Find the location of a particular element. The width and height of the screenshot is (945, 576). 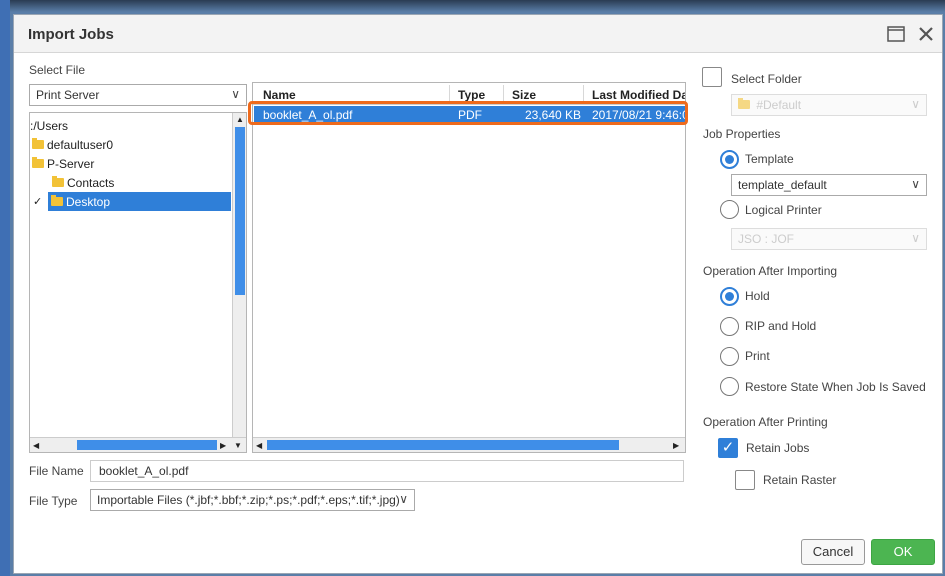

selection-highlight-outline is located at coordinates (468, 113).